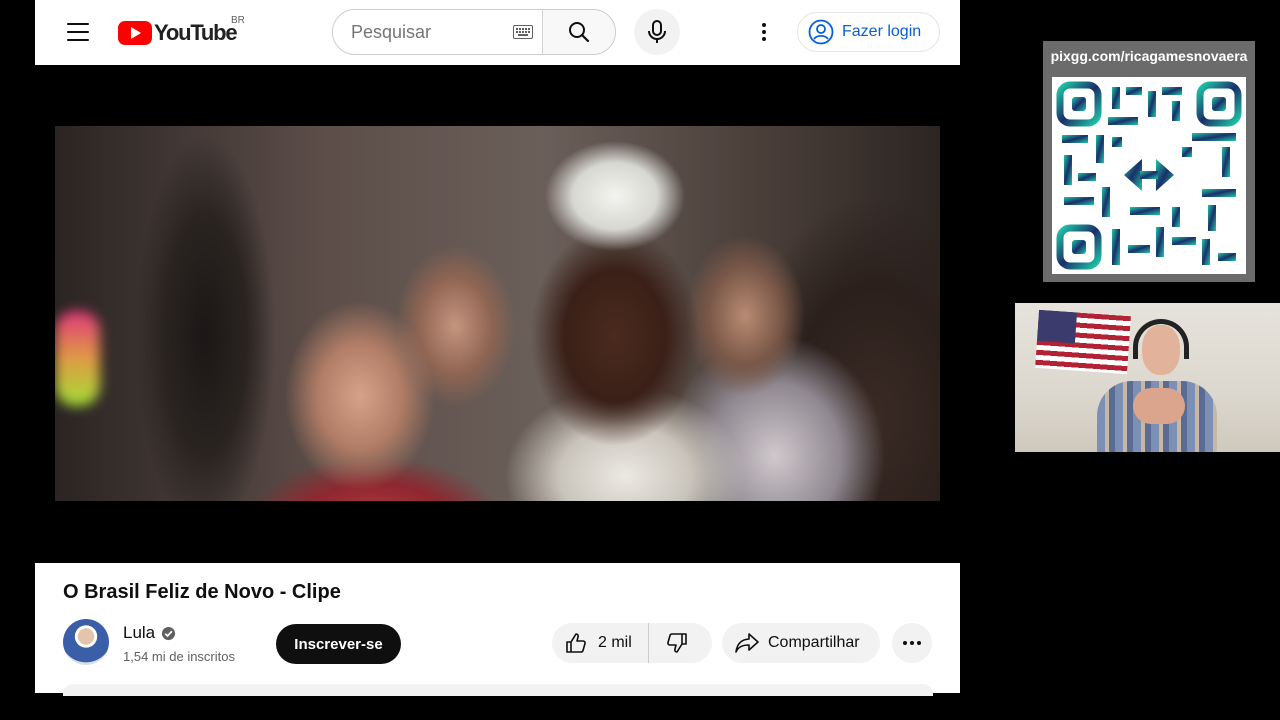  Describe the element at coordinates (139, 632) in the screenshot. I see `channel-name: Lula` at that location.